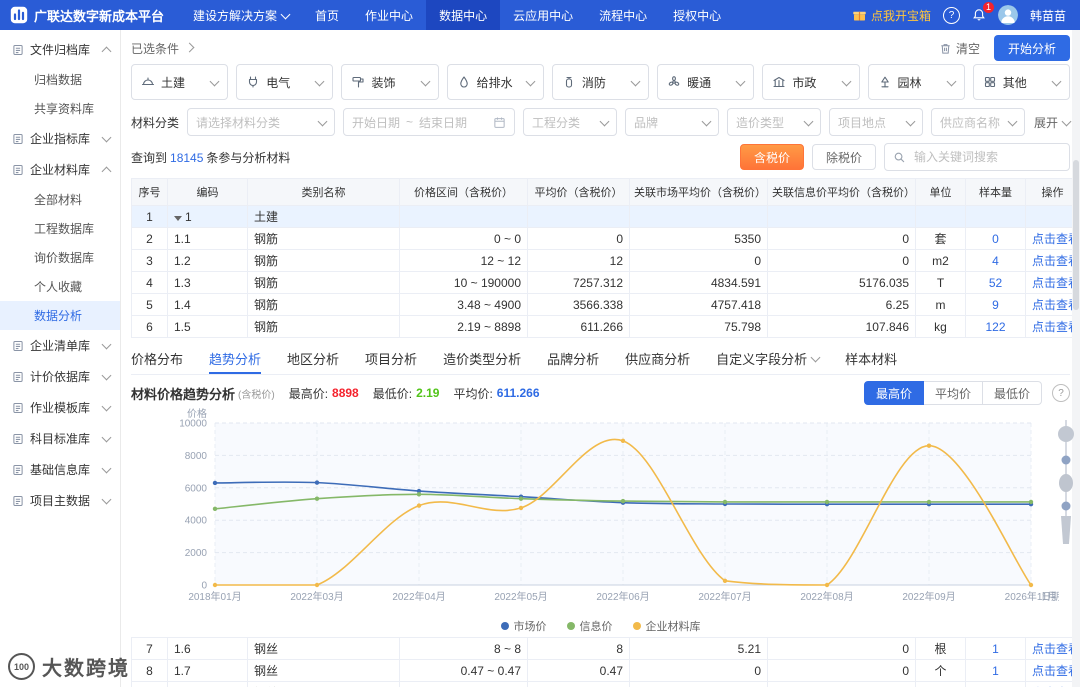  What do you see at coordinates (876, 122) in the screenshot?
I see `project-location-select: 项目地点` at bounding box center [876, 122].